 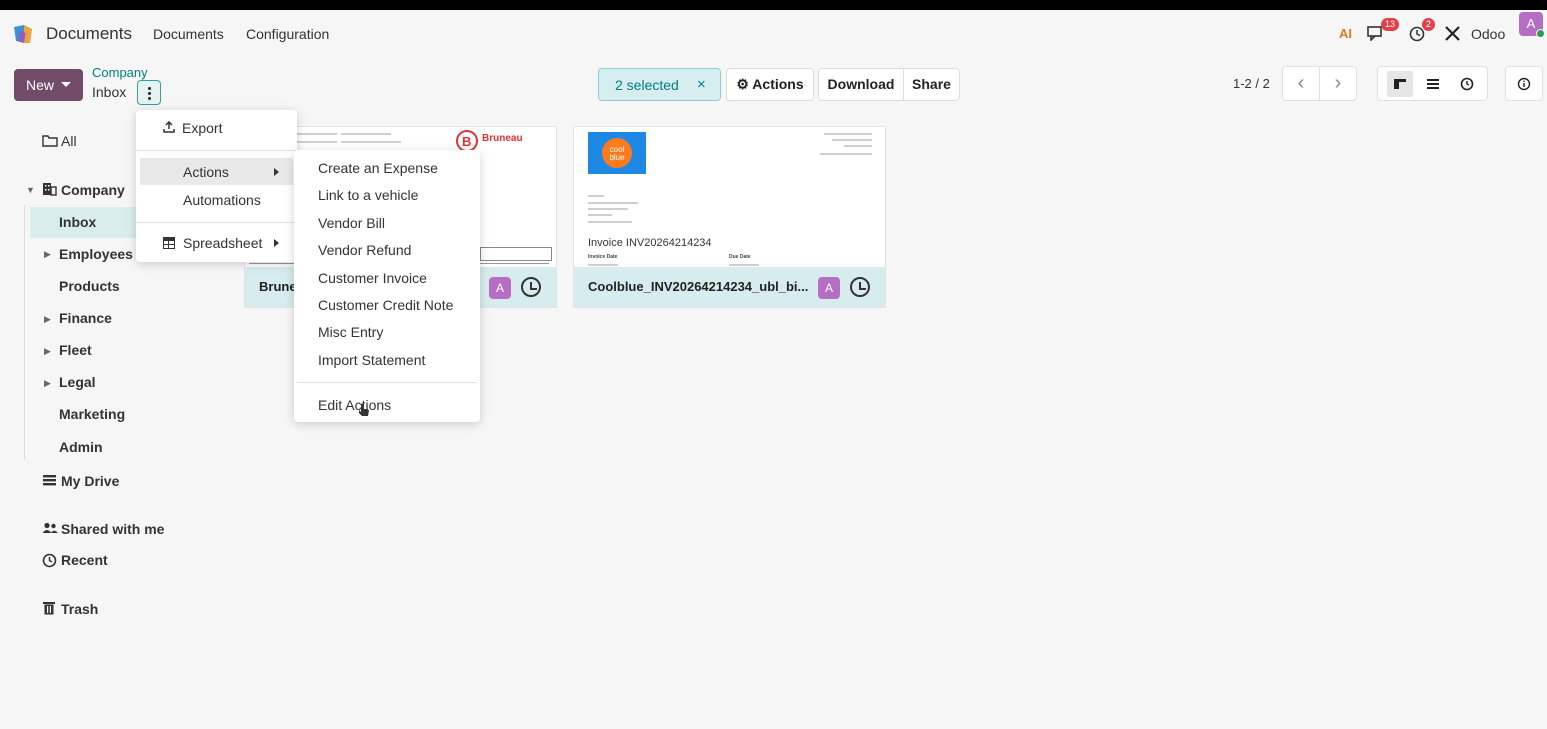 I want to click on sidebar-item-recent: Recent, so click(x=84, y=560).